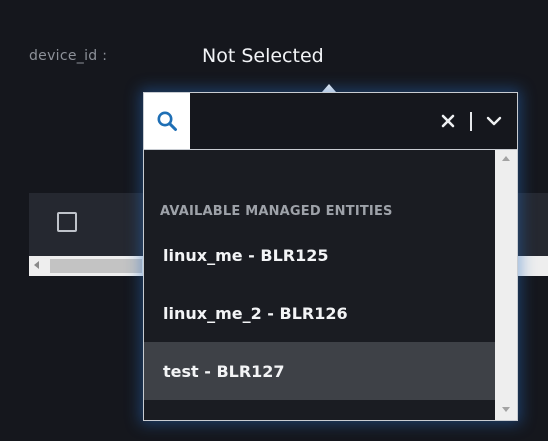  Describe the element at coordinates (329, 88) in the screenshot. I see `dropdown-pointer` at that location.